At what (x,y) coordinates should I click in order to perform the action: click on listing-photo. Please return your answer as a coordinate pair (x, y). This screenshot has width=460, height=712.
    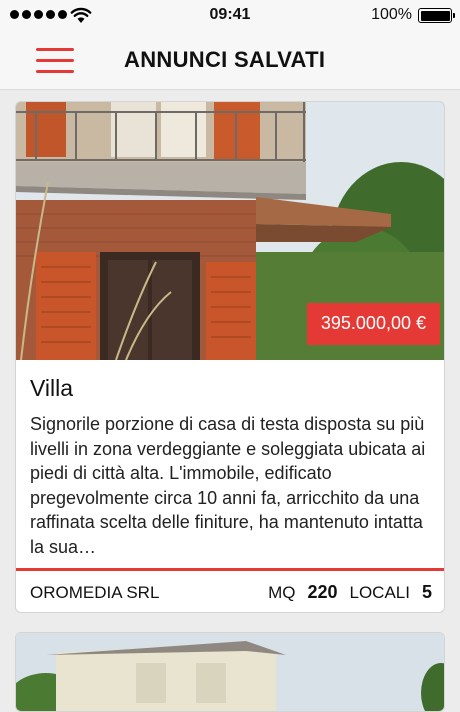
    Looking at the image, I should click on (230, 672).